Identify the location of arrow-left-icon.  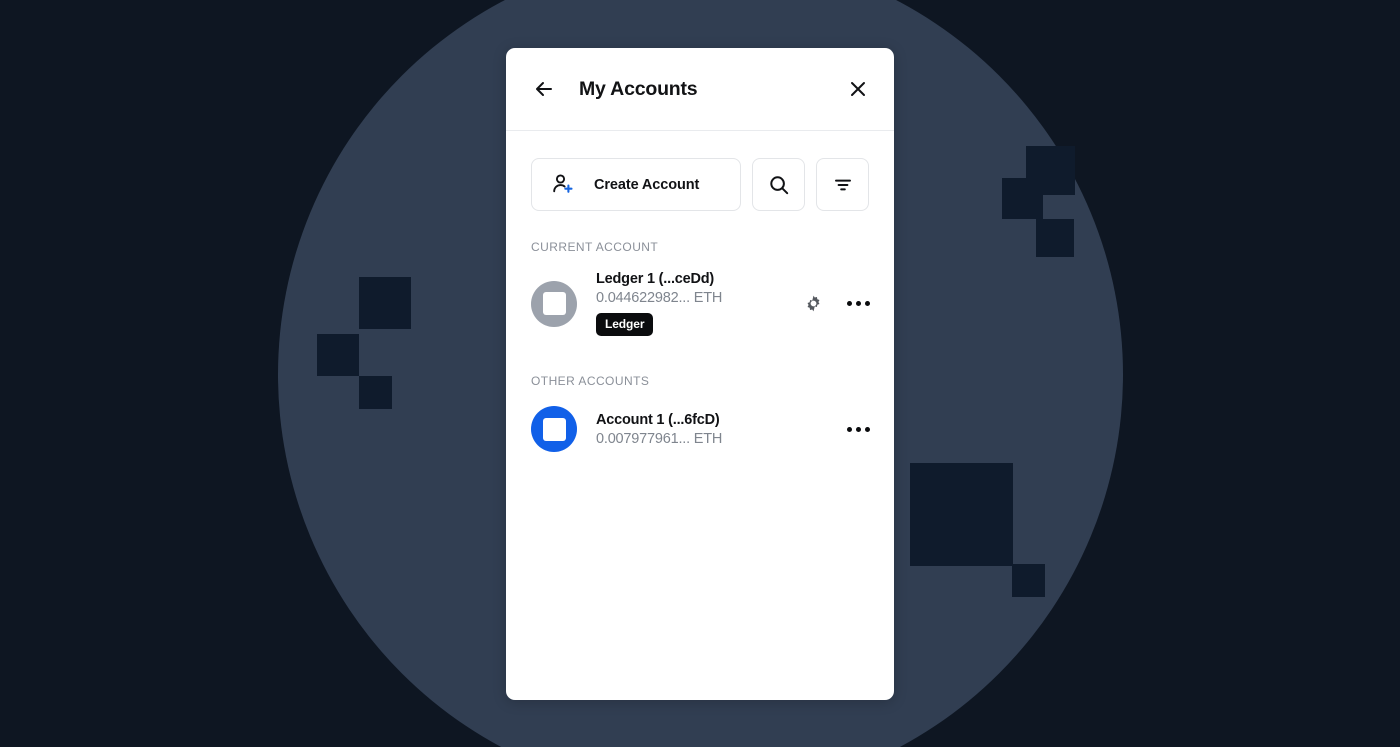
(544, 89).